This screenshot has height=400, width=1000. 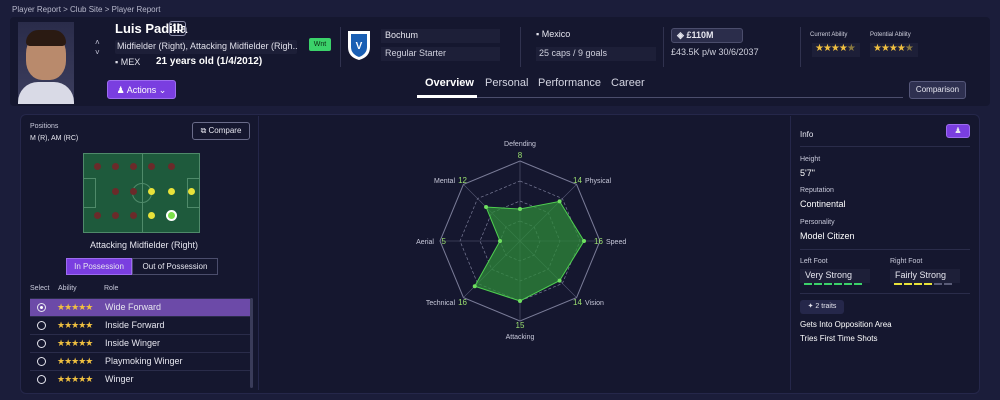 What do you see at coordinates (221, 131) in the screenshot?
I see `compare-button: ⧉ Compare` at bounding box center [221, 131].